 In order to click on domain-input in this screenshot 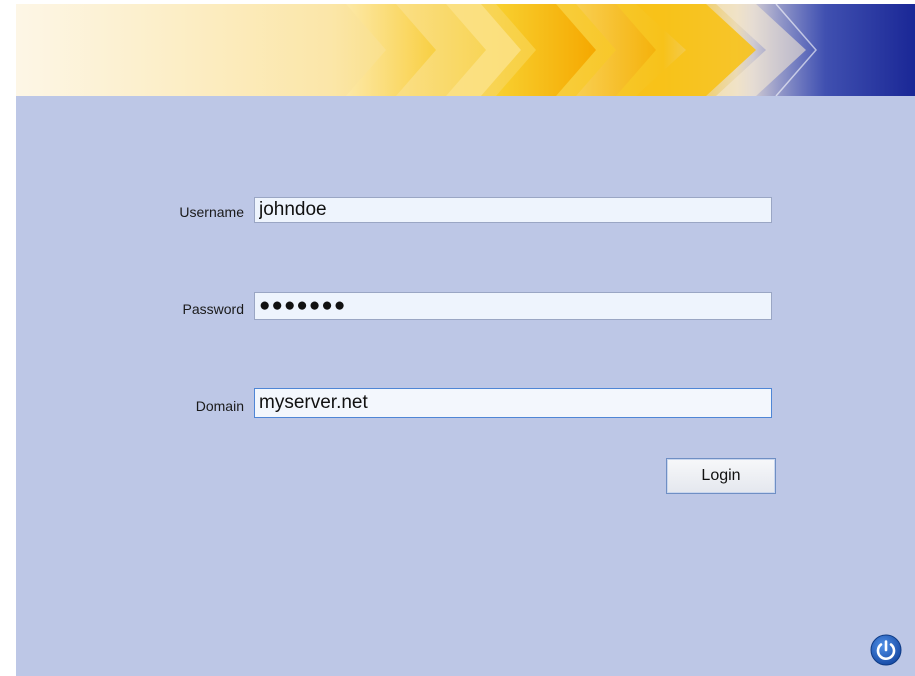, I will do `click(513, 403)`.